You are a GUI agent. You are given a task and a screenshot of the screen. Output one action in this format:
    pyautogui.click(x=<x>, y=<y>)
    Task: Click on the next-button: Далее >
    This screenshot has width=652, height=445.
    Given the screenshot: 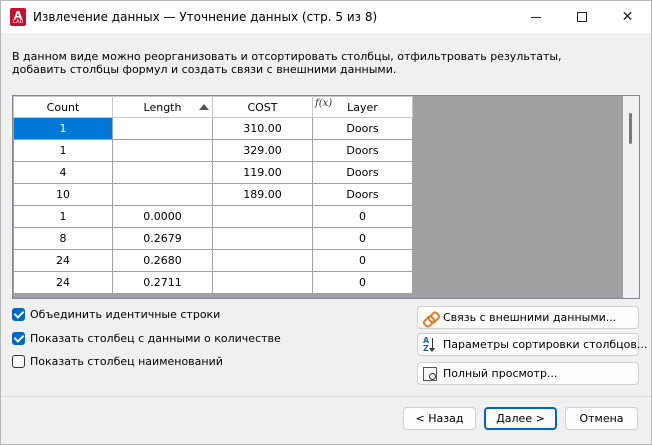 What is the action you would take?
    pyautogui.click(x=520, y=418)
    